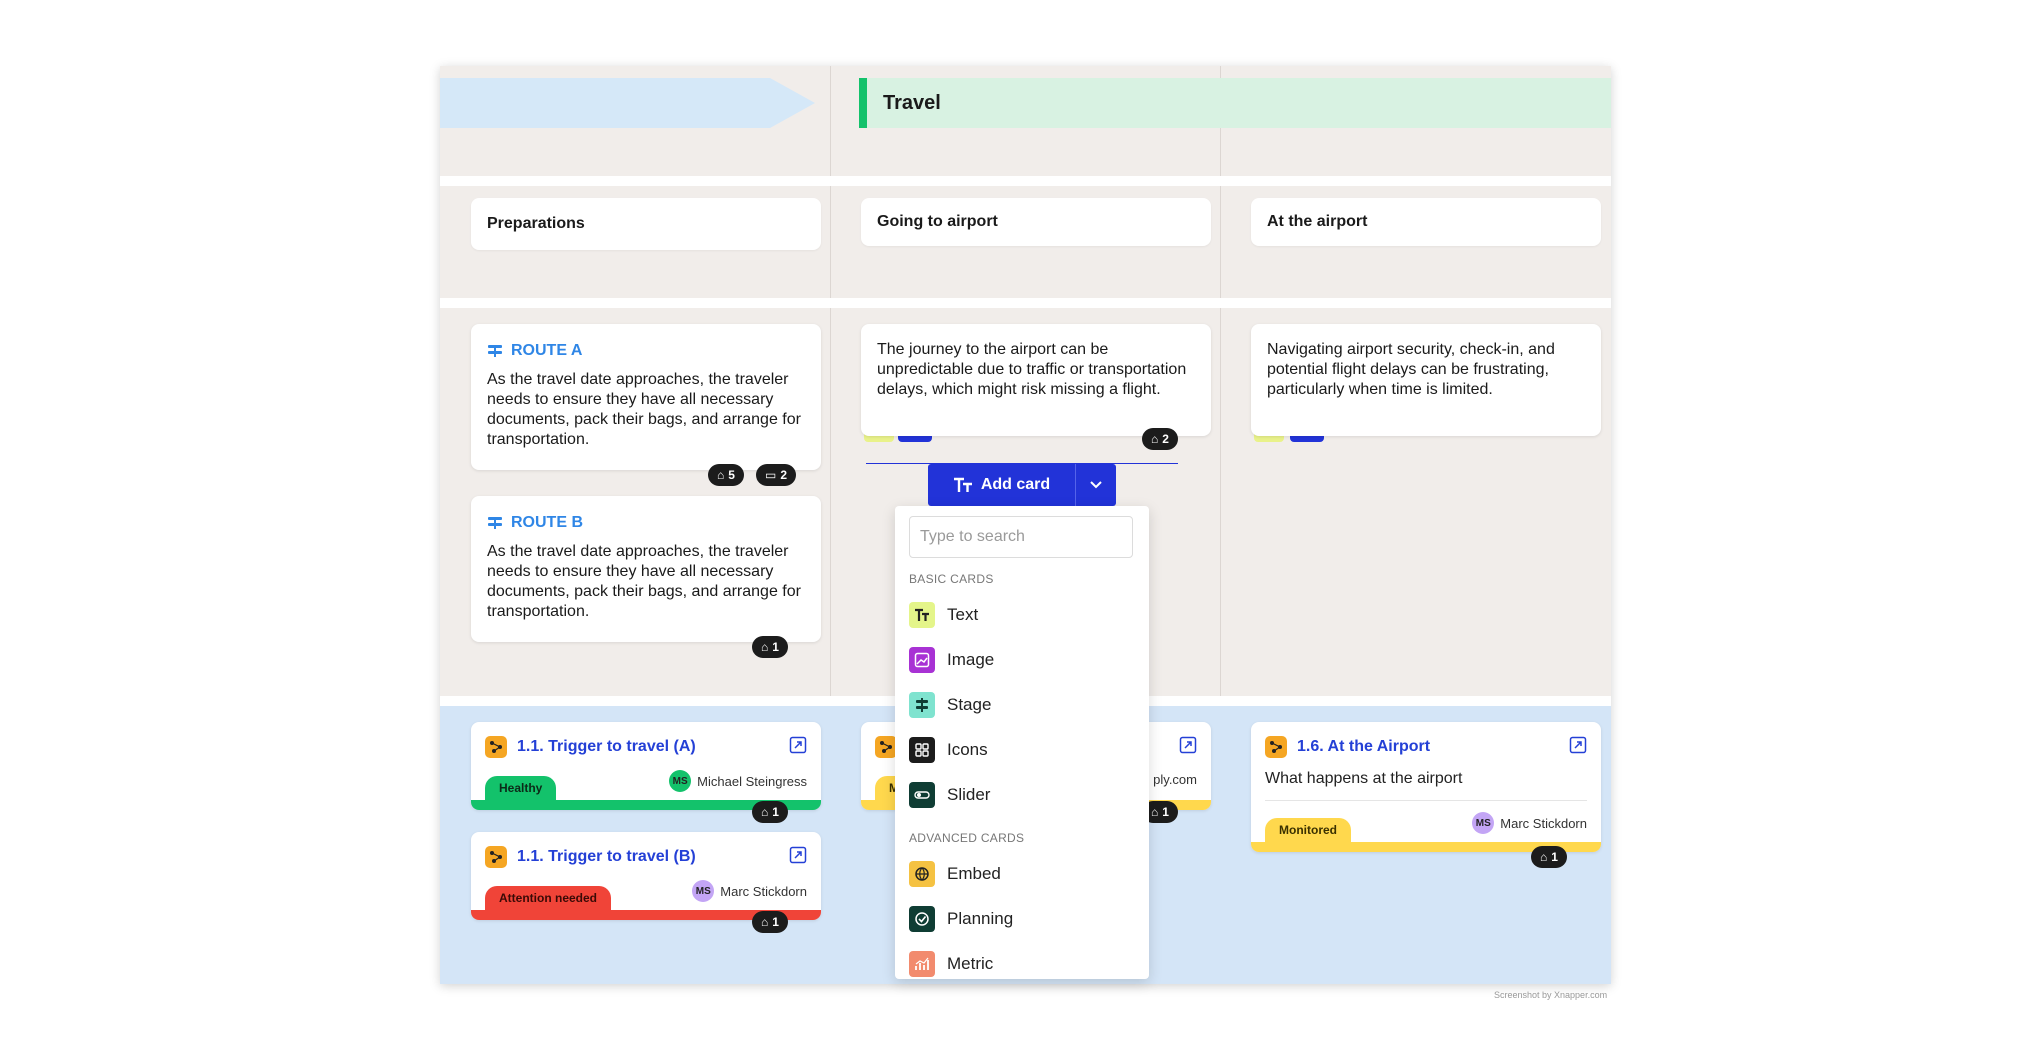 The height and width of the screenshot is (1058, 2025). What do you see at coordinates (1022, 963) in the screenshot?
I see `menu-item-metric: Metric` at bounding box center [1022, 963].